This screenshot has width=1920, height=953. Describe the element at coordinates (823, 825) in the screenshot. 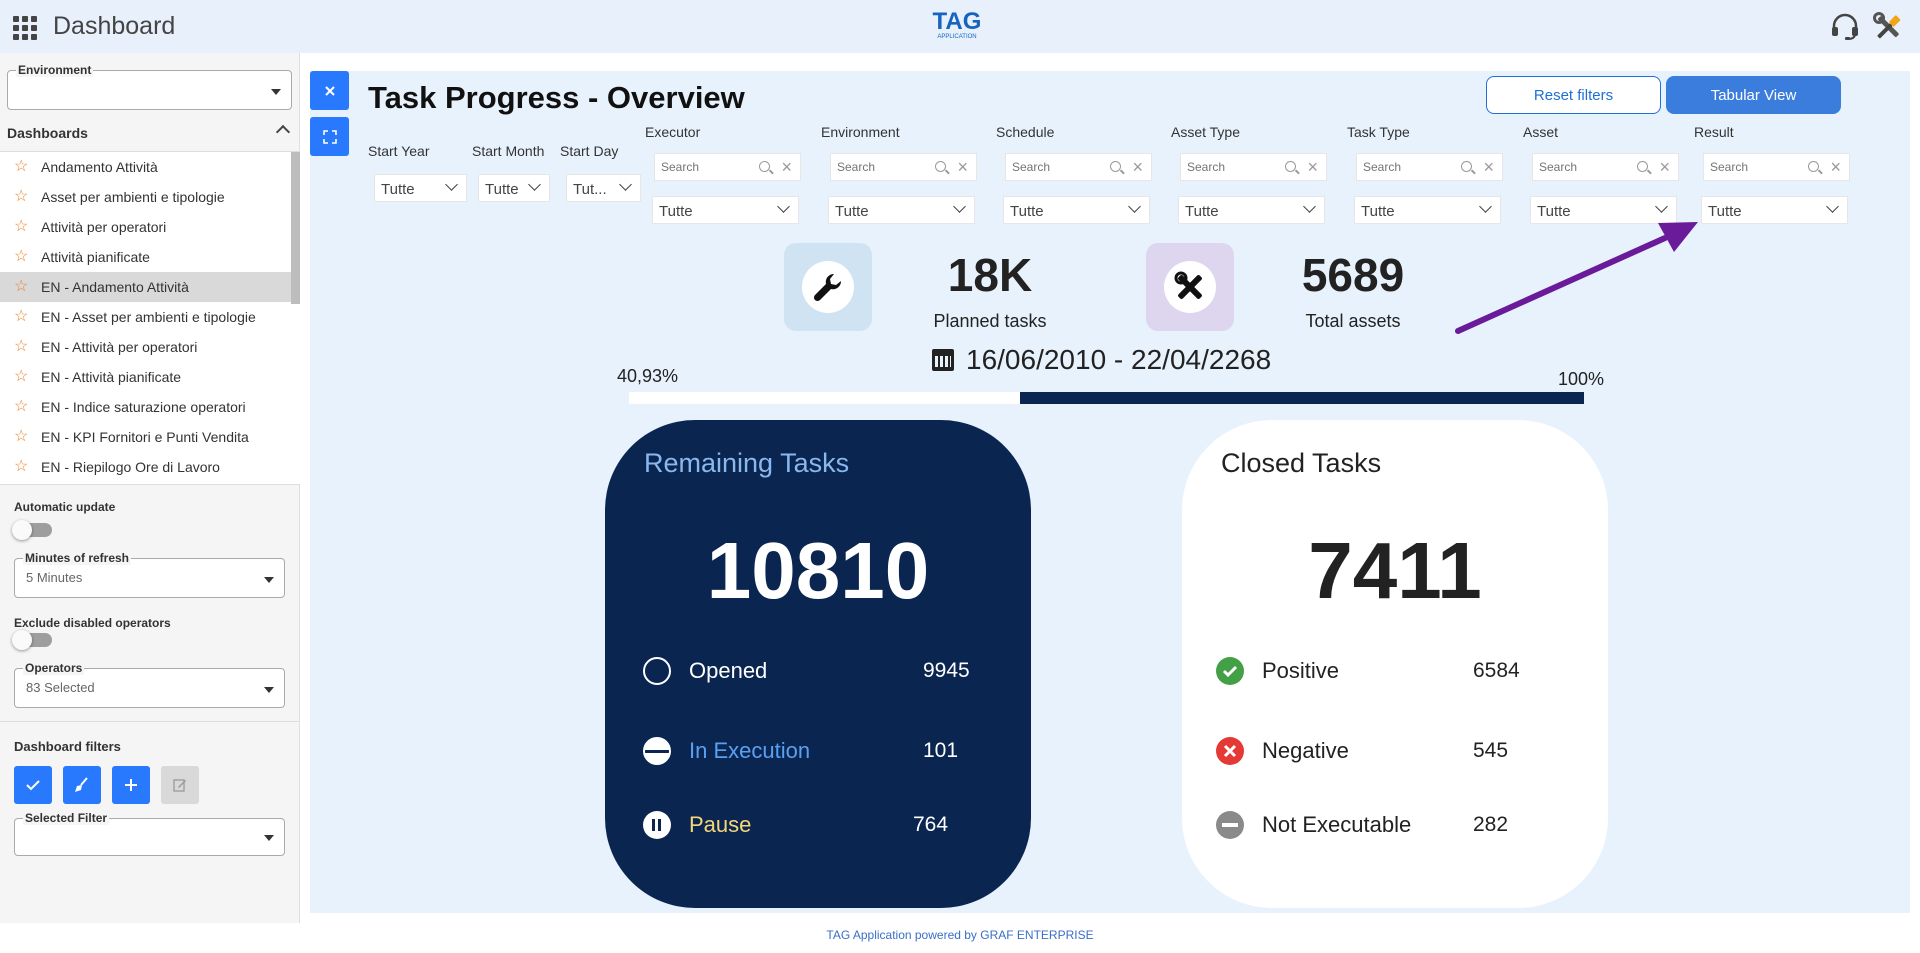

I see `pause-row: Pause 764` at that location.